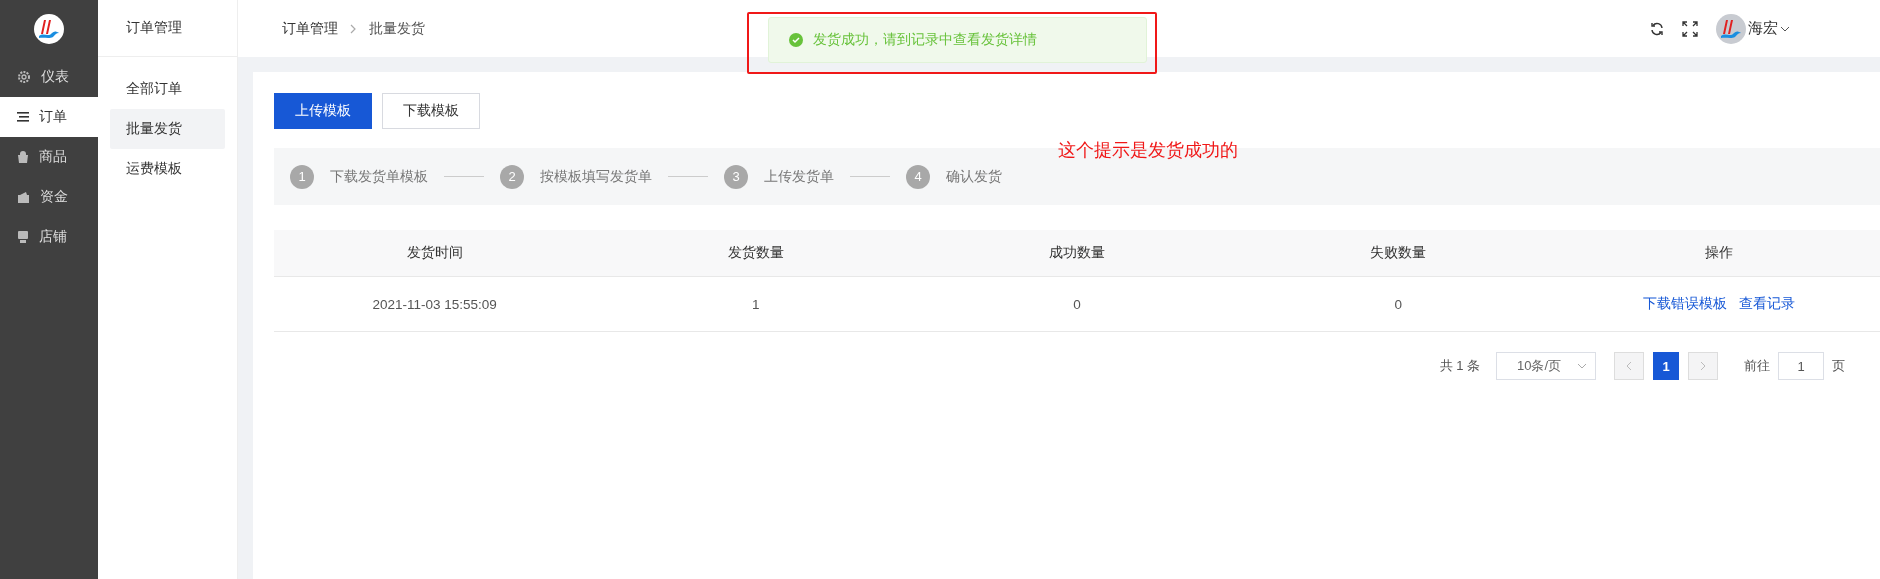  I want to click on goto-label: 前往, so click(1757, 366).